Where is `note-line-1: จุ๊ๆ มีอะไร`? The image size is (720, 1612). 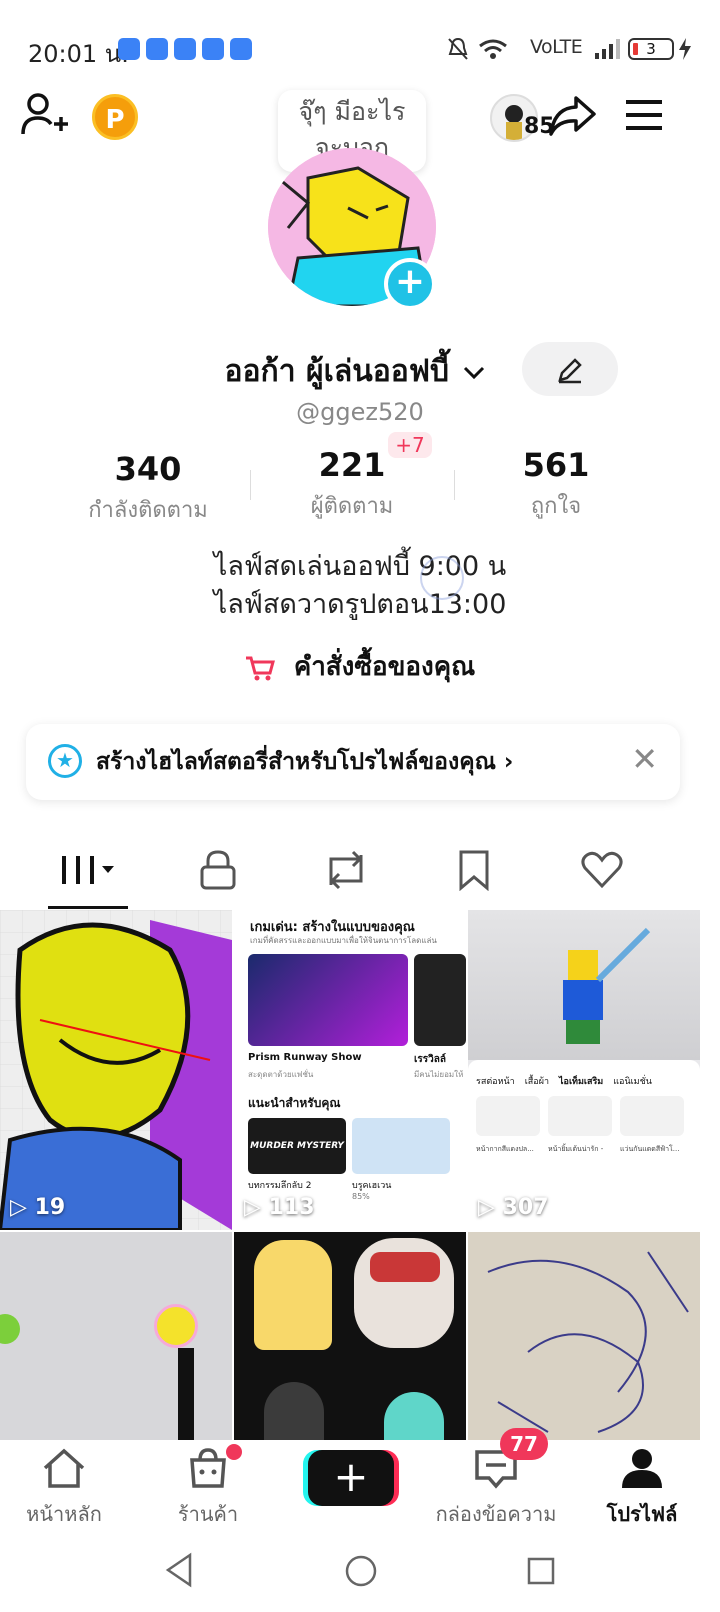 note-line-1: จุ๊ๆ มีอะไร is located at coordinates (352, 111).